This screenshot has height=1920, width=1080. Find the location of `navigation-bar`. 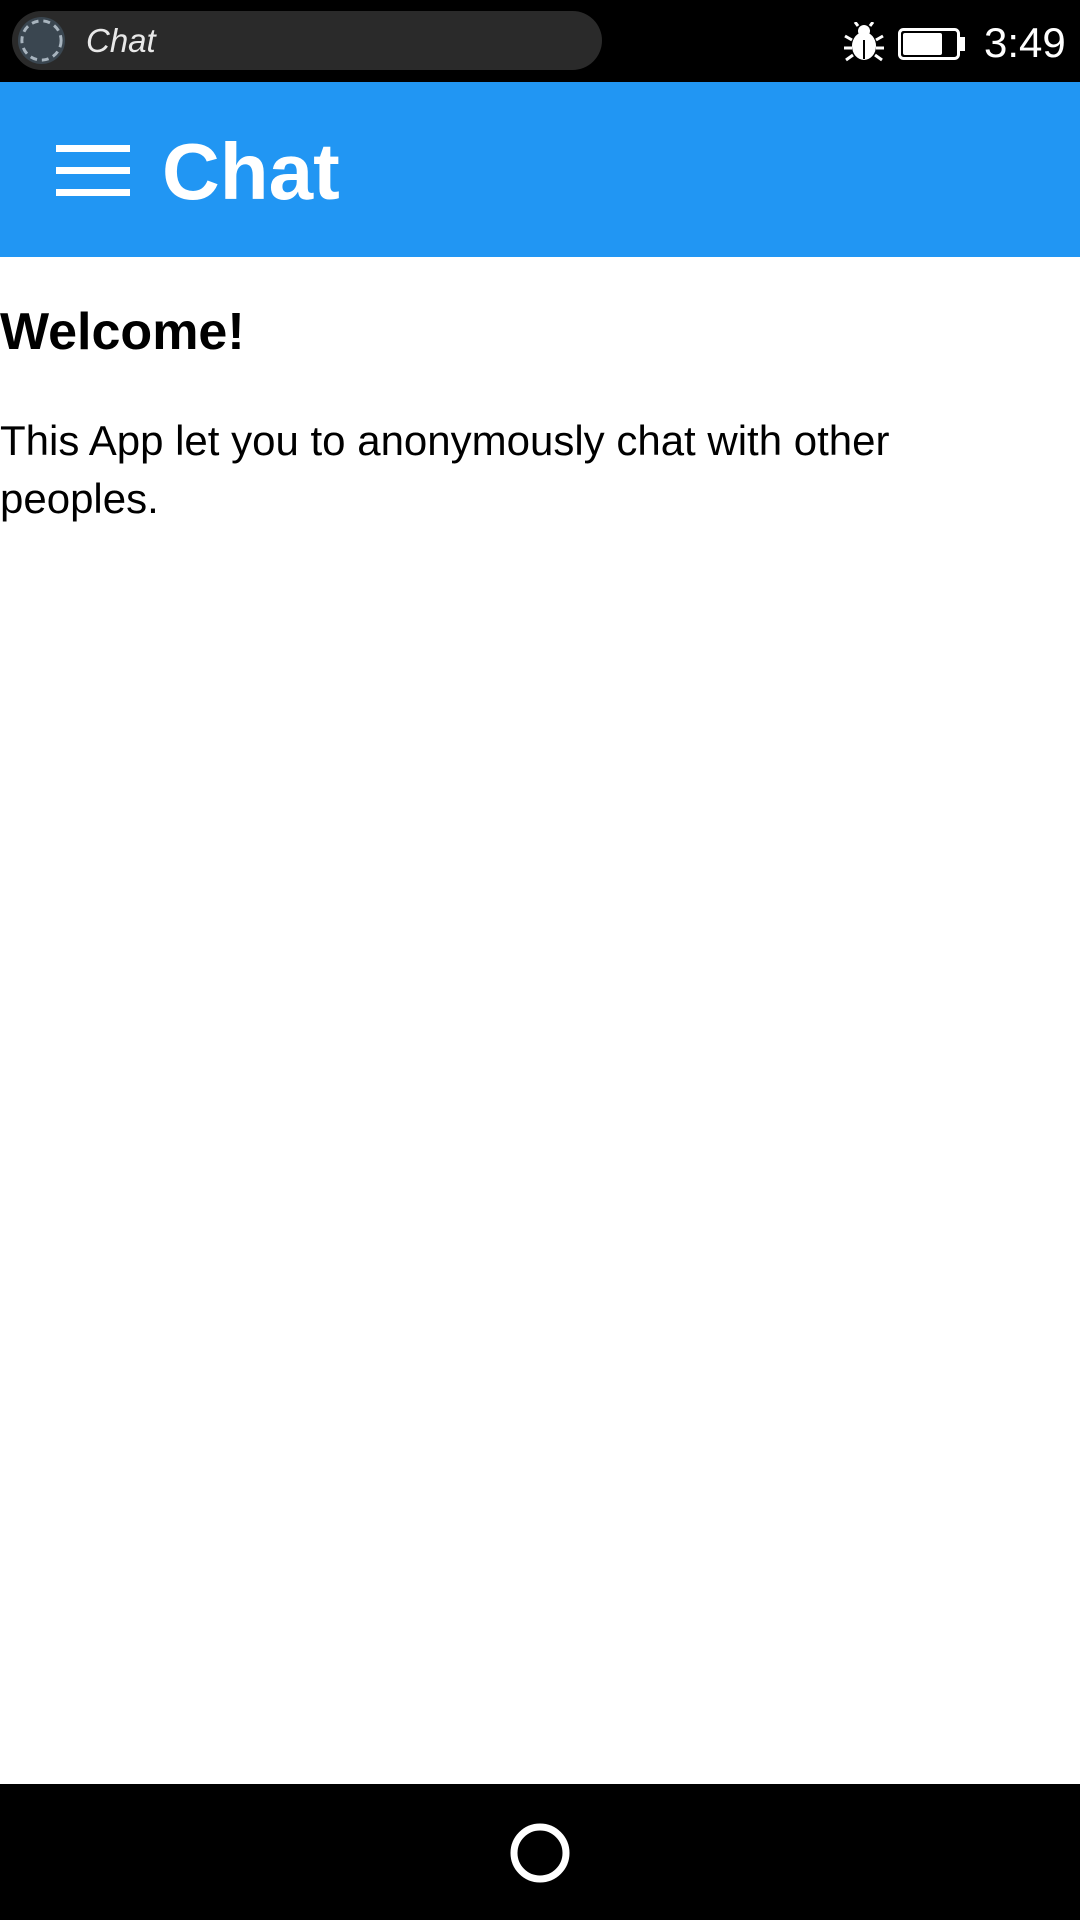

navigation-bar is located at coordinates (540, 1852).